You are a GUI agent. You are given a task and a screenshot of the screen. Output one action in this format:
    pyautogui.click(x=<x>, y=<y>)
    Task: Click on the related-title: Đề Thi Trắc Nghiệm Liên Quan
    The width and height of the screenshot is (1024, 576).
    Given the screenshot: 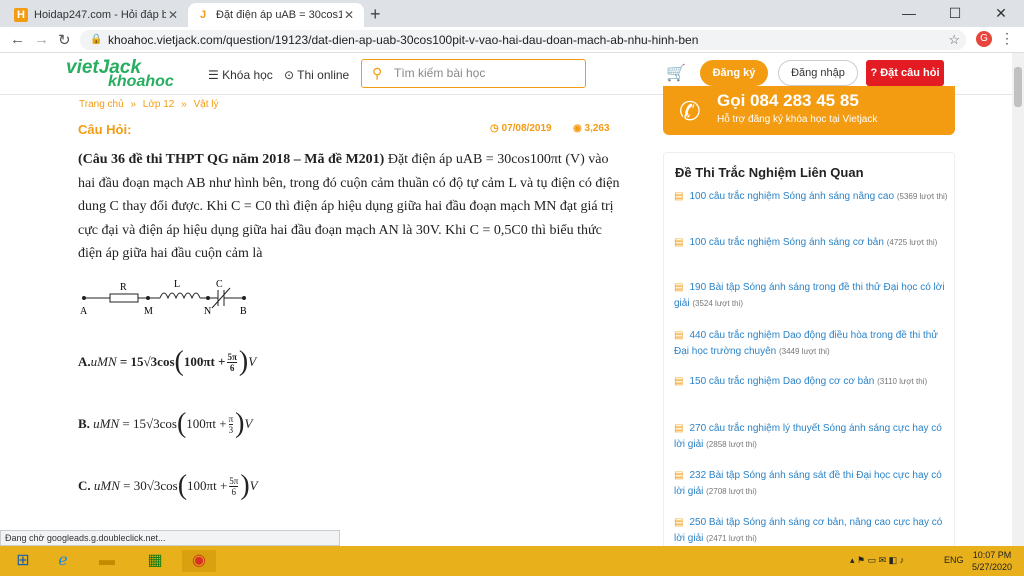 What is the action you would take?
    pyautogui.click(x=769, y=172)
    